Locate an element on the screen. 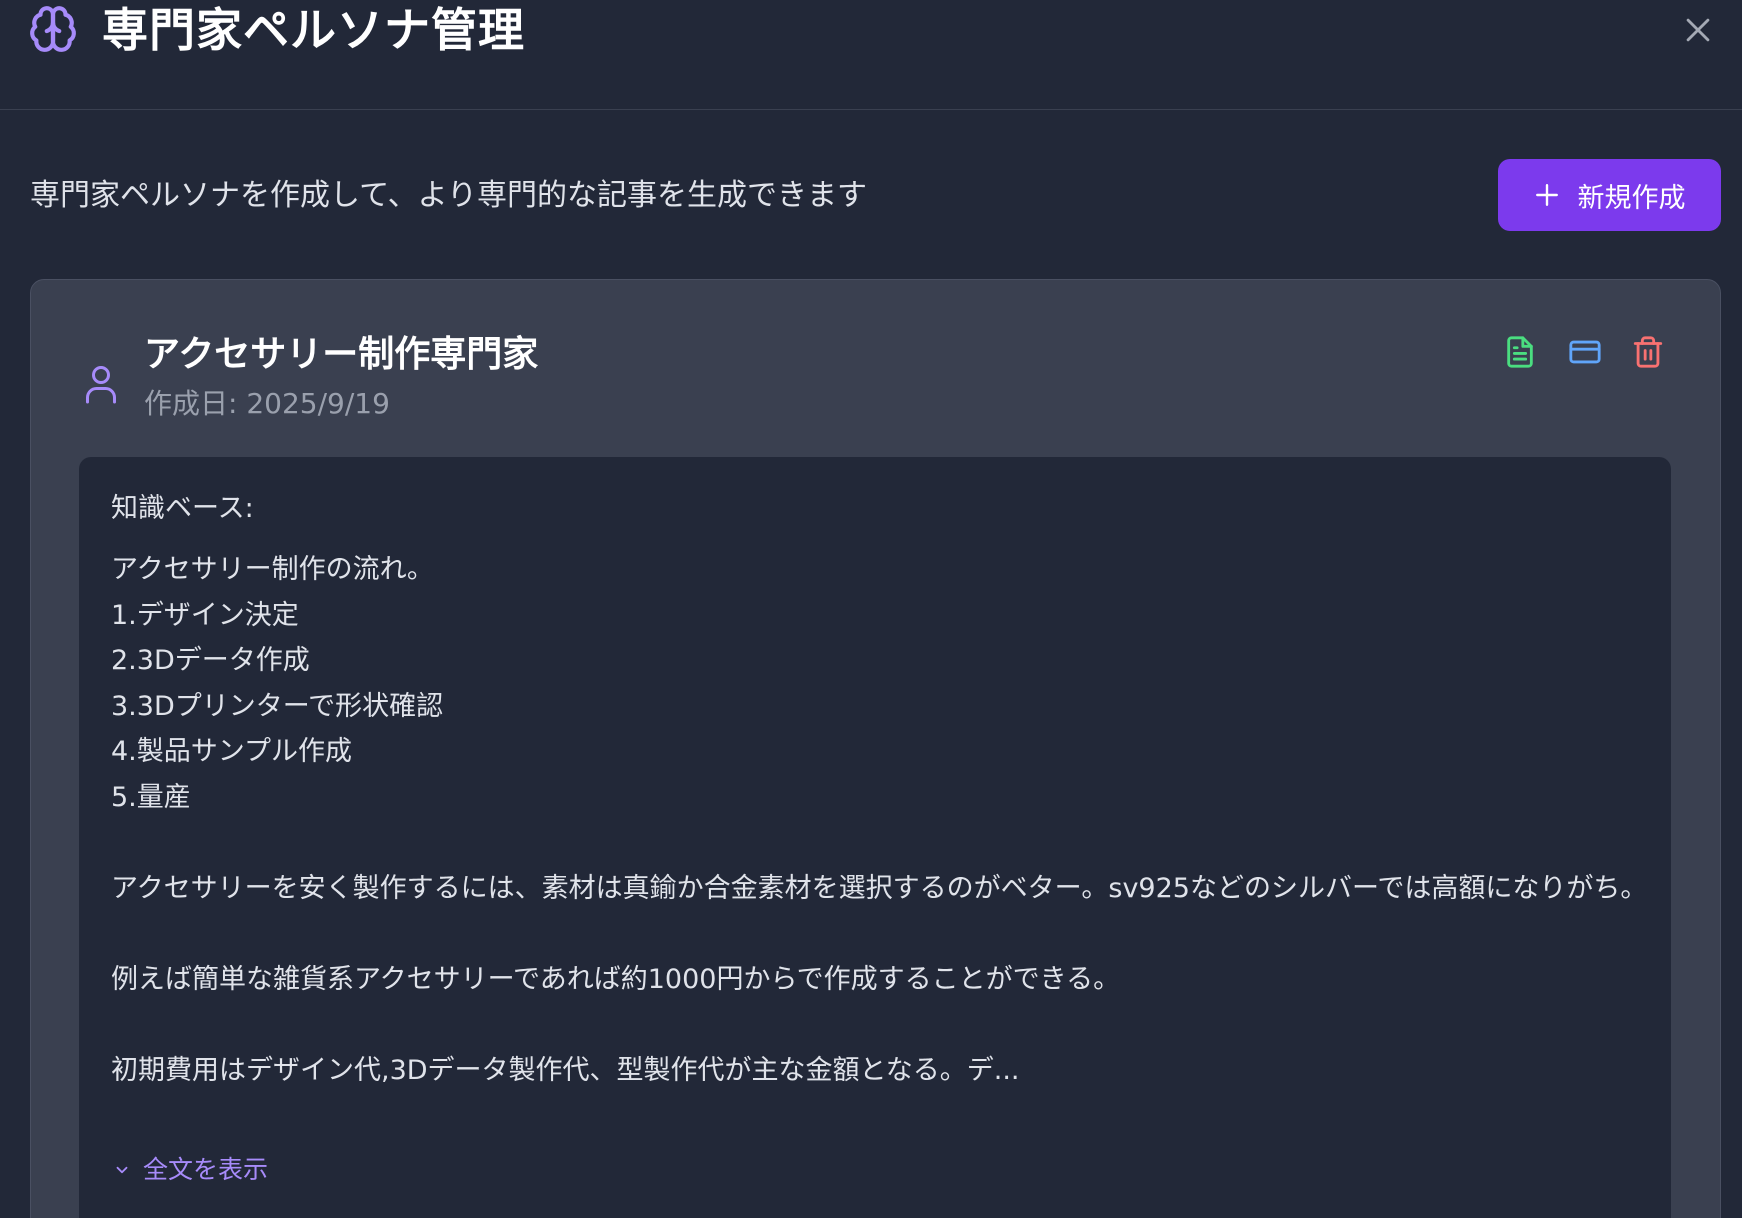  chevron-down-icon is located at coordinates (122, 1170).